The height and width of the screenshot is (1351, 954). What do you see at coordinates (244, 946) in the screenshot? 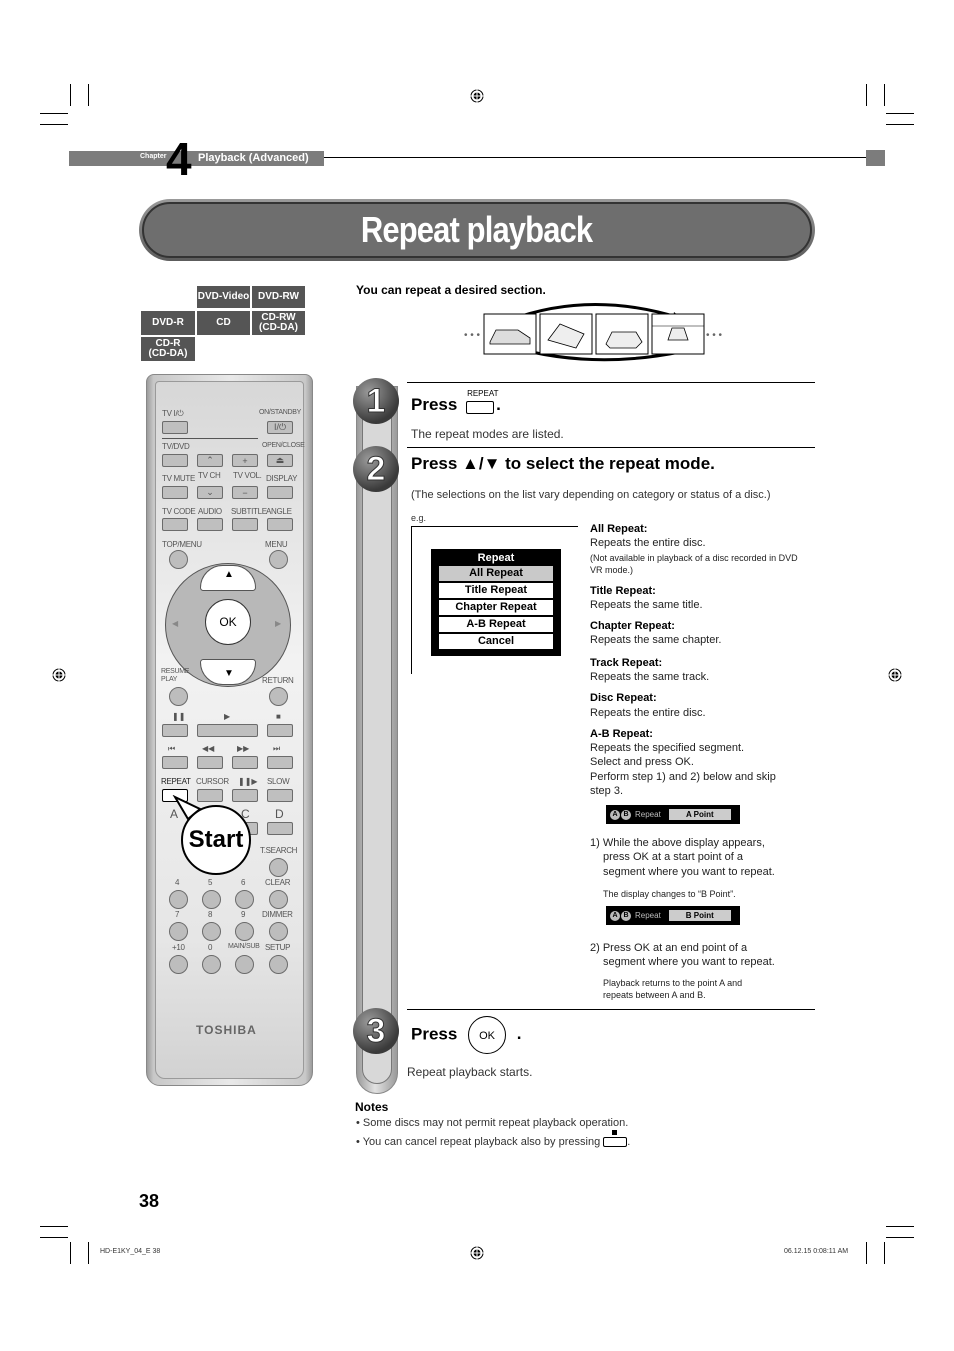
I see `remote-label: MAIN/SUB` at bounding box center [244, 946].